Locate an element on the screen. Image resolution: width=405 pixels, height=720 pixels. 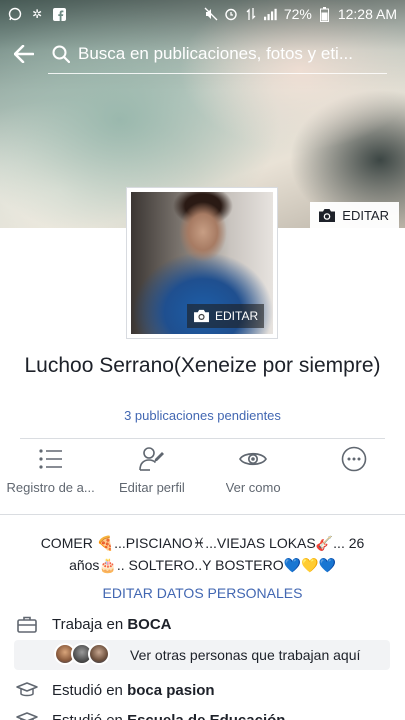
education-row: Estudió en boca pasion is located at coordinates (206, 690).